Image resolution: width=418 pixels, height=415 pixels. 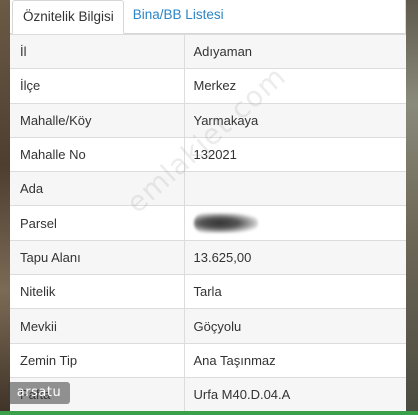 I want to click on bottom-accent-bar, so click(x=209, y=413).